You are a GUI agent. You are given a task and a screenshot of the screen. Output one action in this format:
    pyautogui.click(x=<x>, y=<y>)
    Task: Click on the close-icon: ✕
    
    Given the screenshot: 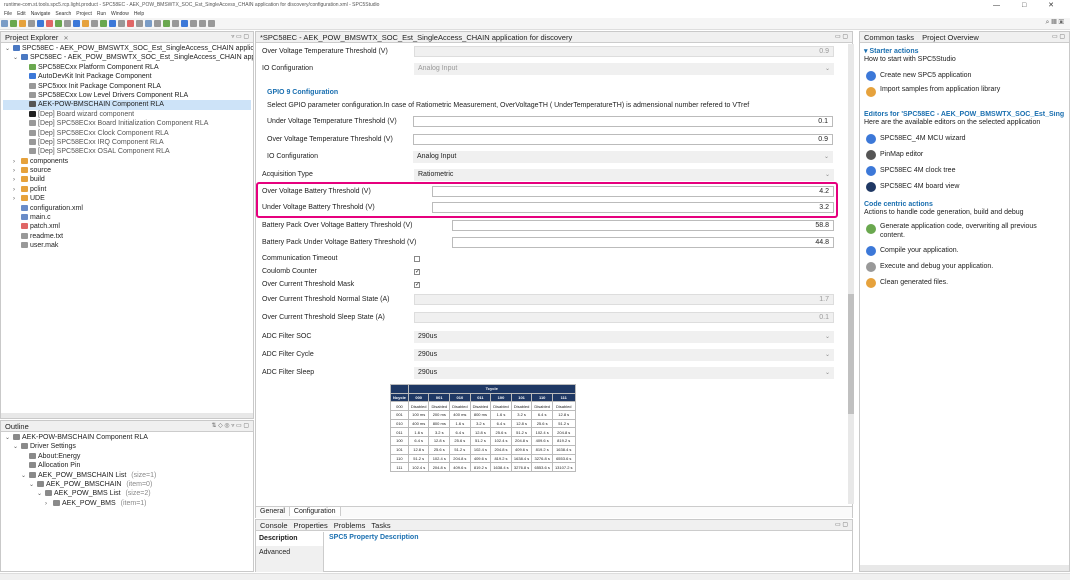 What is the action you would take?
    pyautogui.click(x=65, y=39)
    